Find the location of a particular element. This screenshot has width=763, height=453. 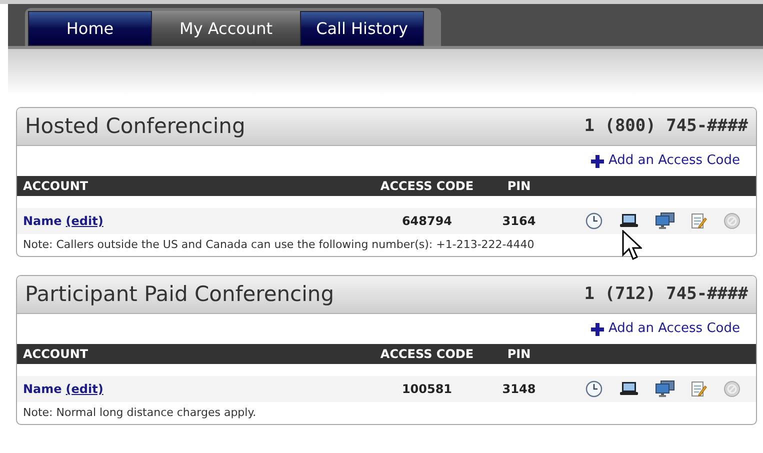

note-text: Note: Normal long distance charges apply. is located at coordinates (139, 412).